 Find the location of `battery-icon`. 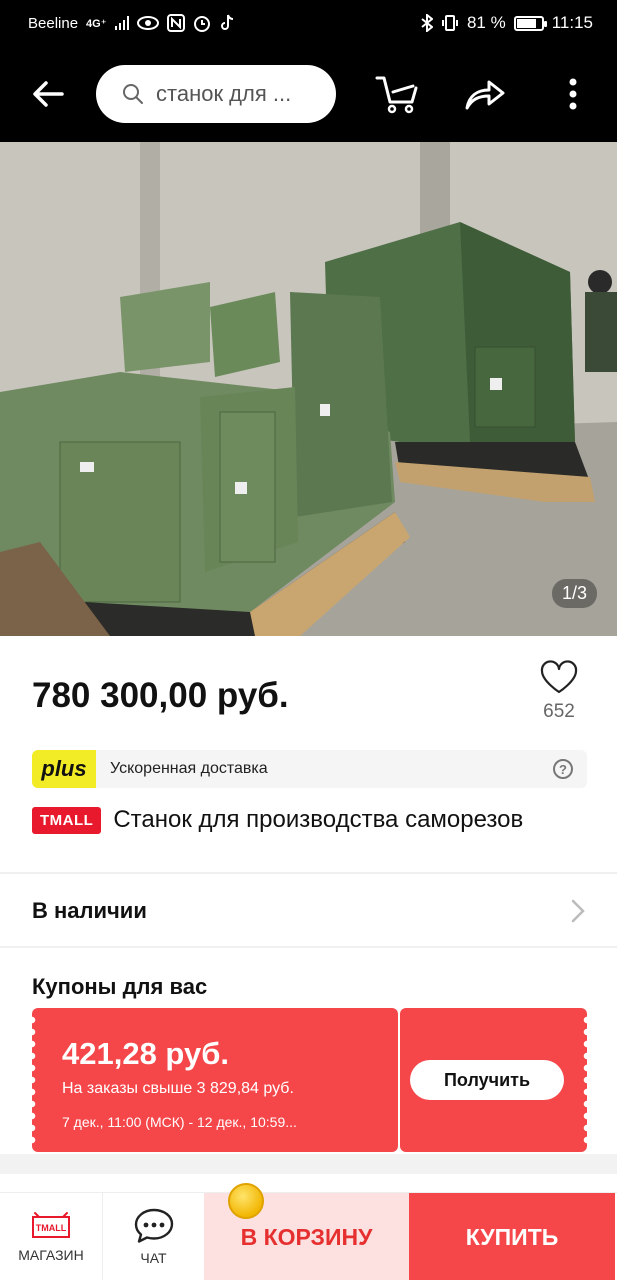

battery-icon is located at coordinates (530, 23).